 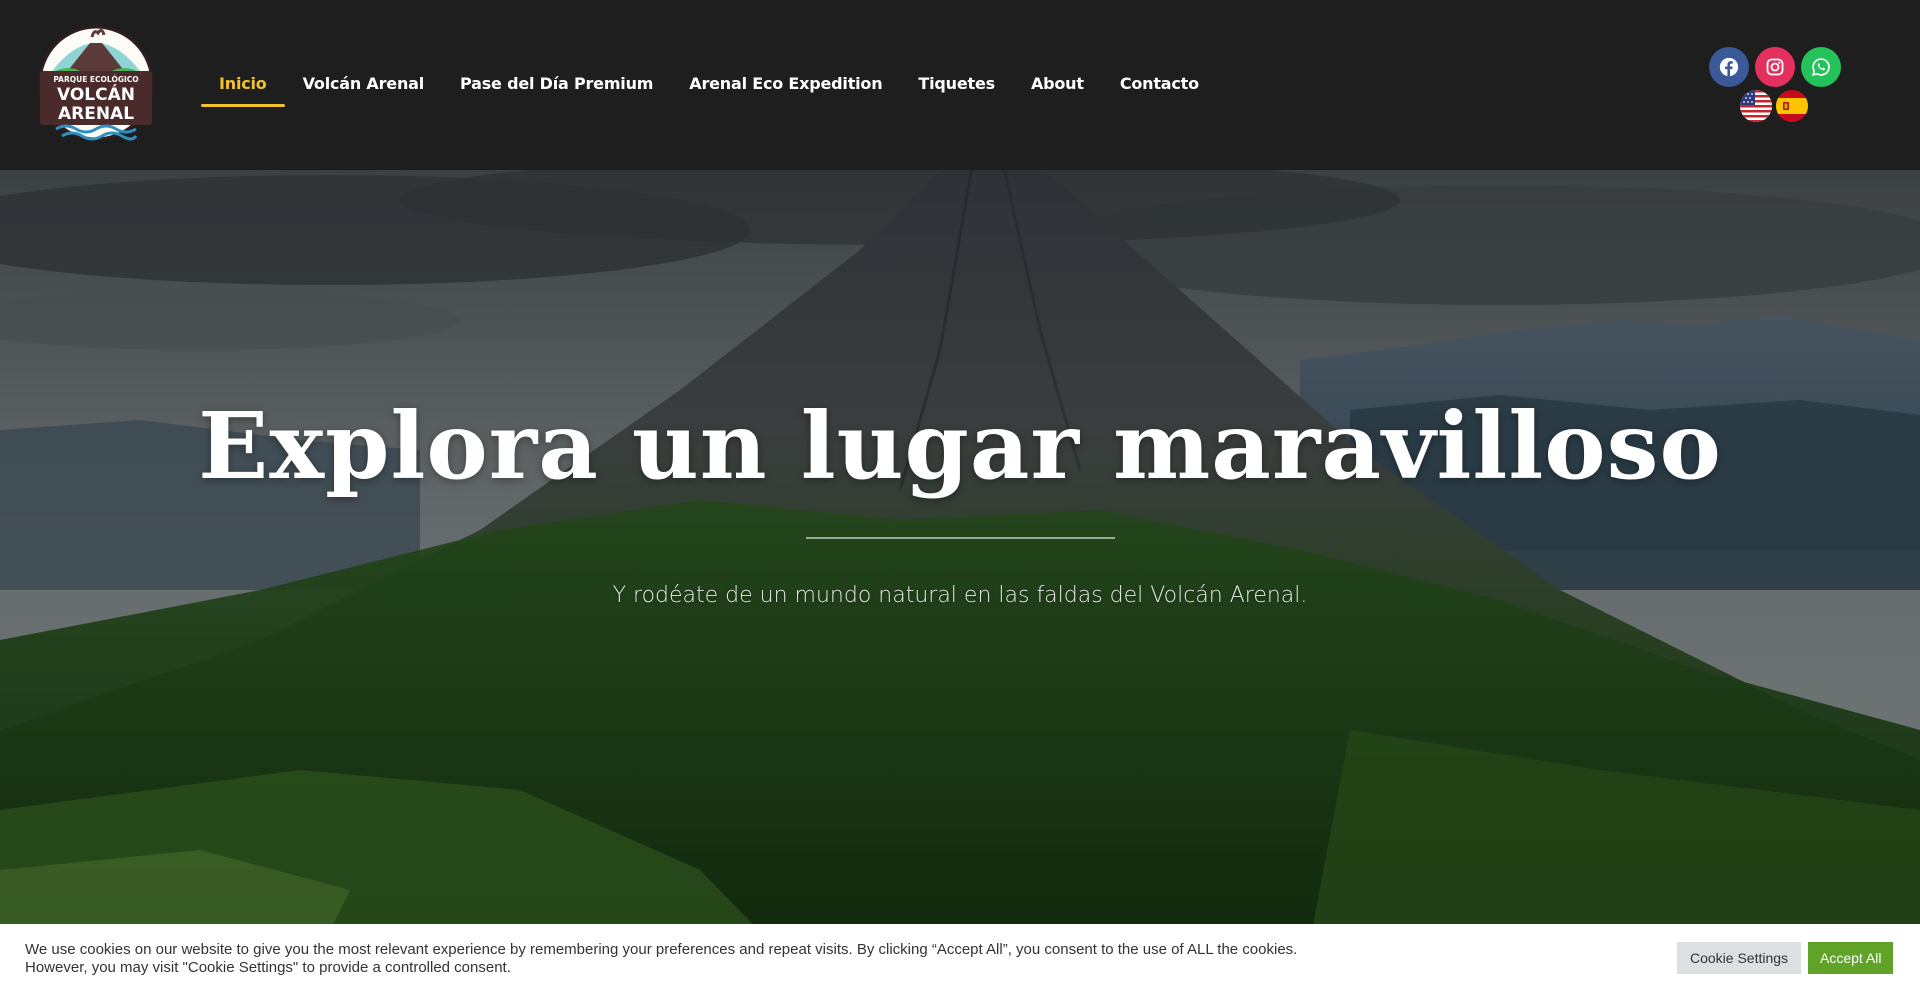 What do you see at coordinates (243, 84) in the screenshot?
I see `nav-item-inicio: Inicio` at bounding box center [243, 84].